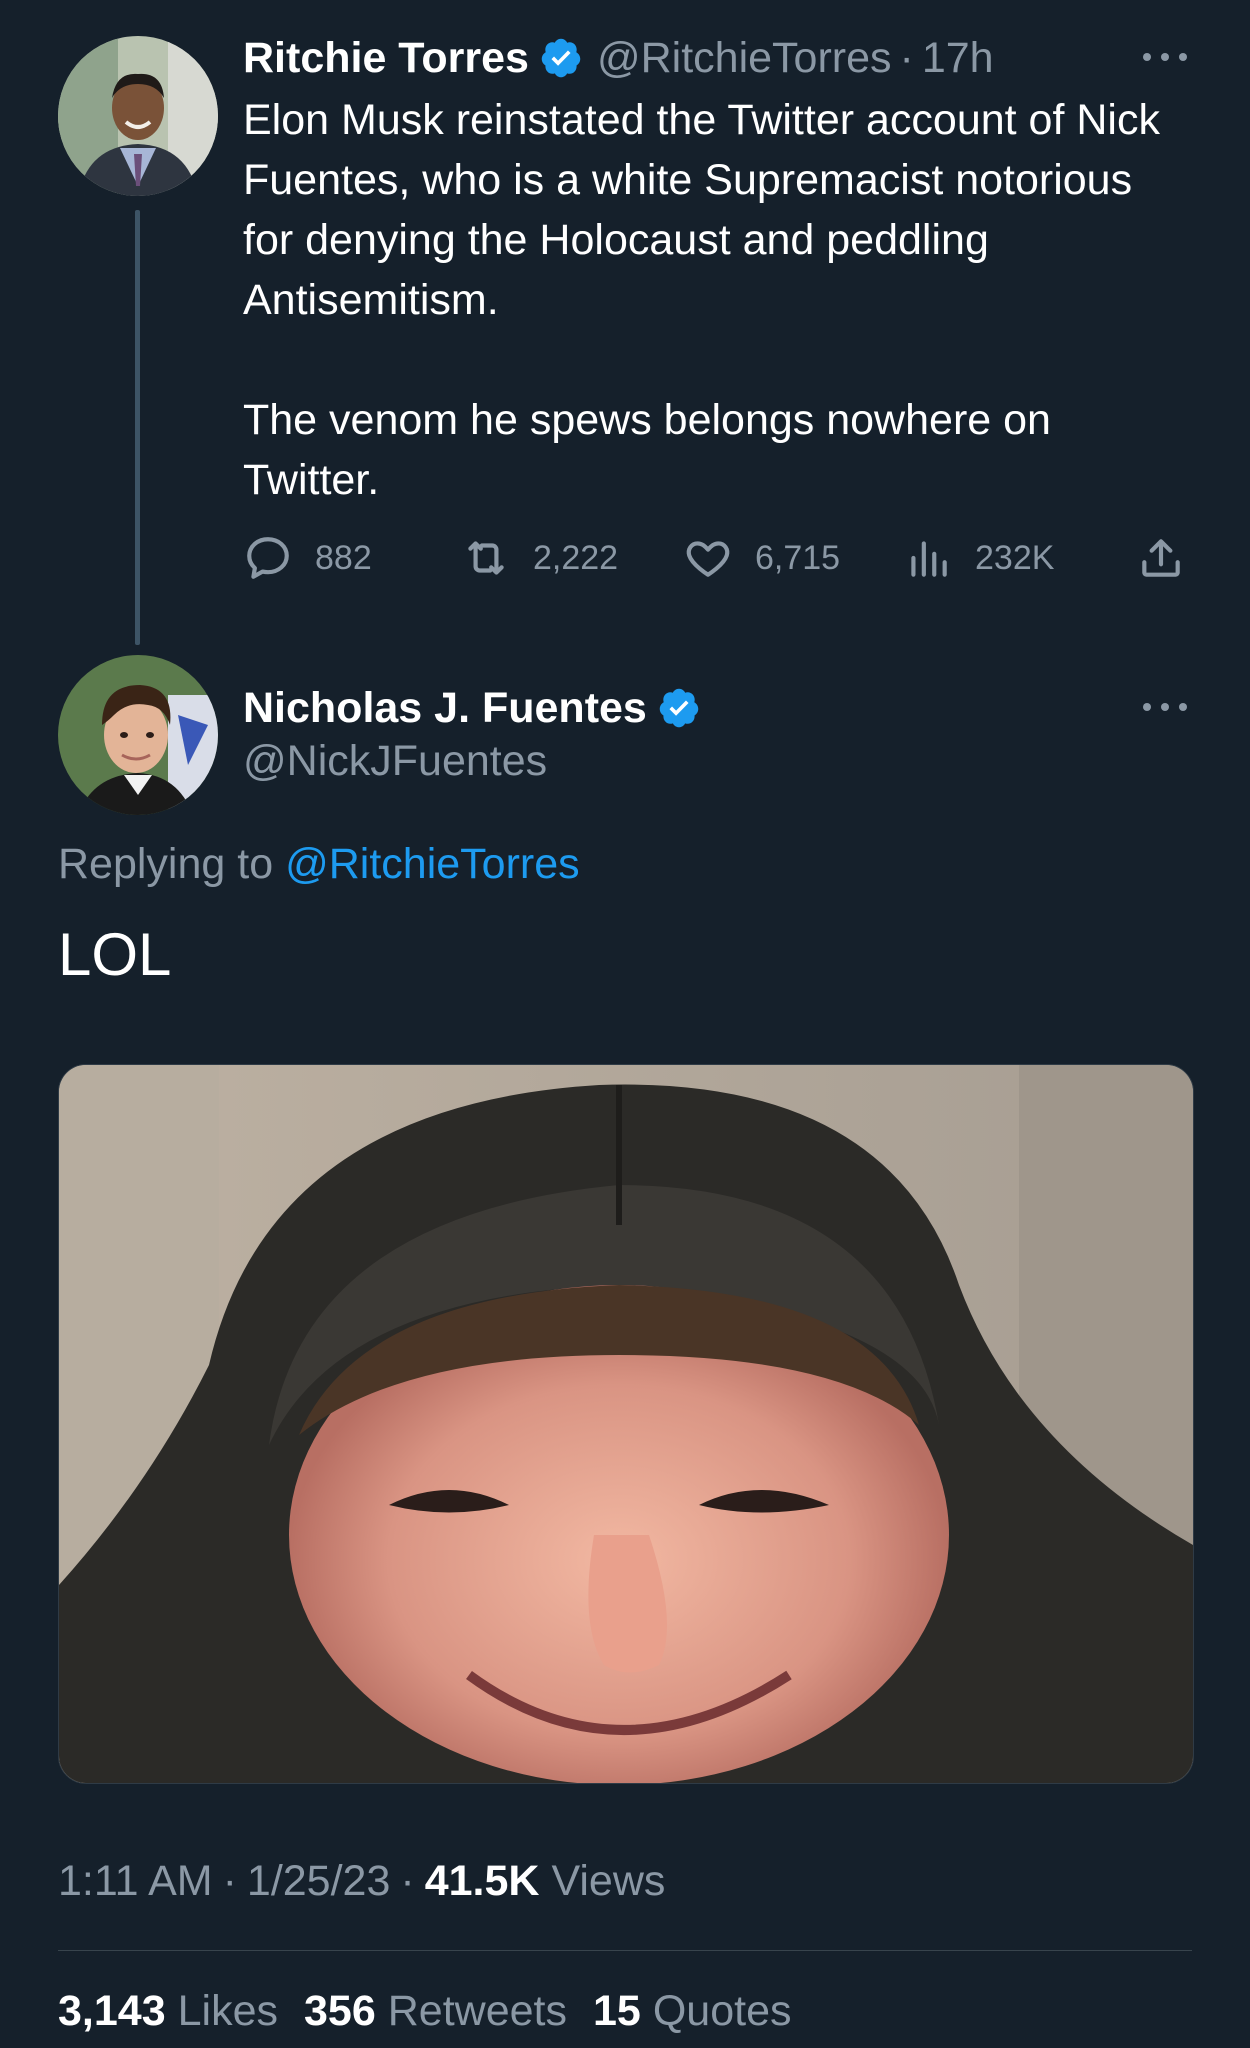  What do you see at coordinates (958, 58) in the screenshot?
I see `tweet-timestamp: 17h` at bounding box center [958, 58].